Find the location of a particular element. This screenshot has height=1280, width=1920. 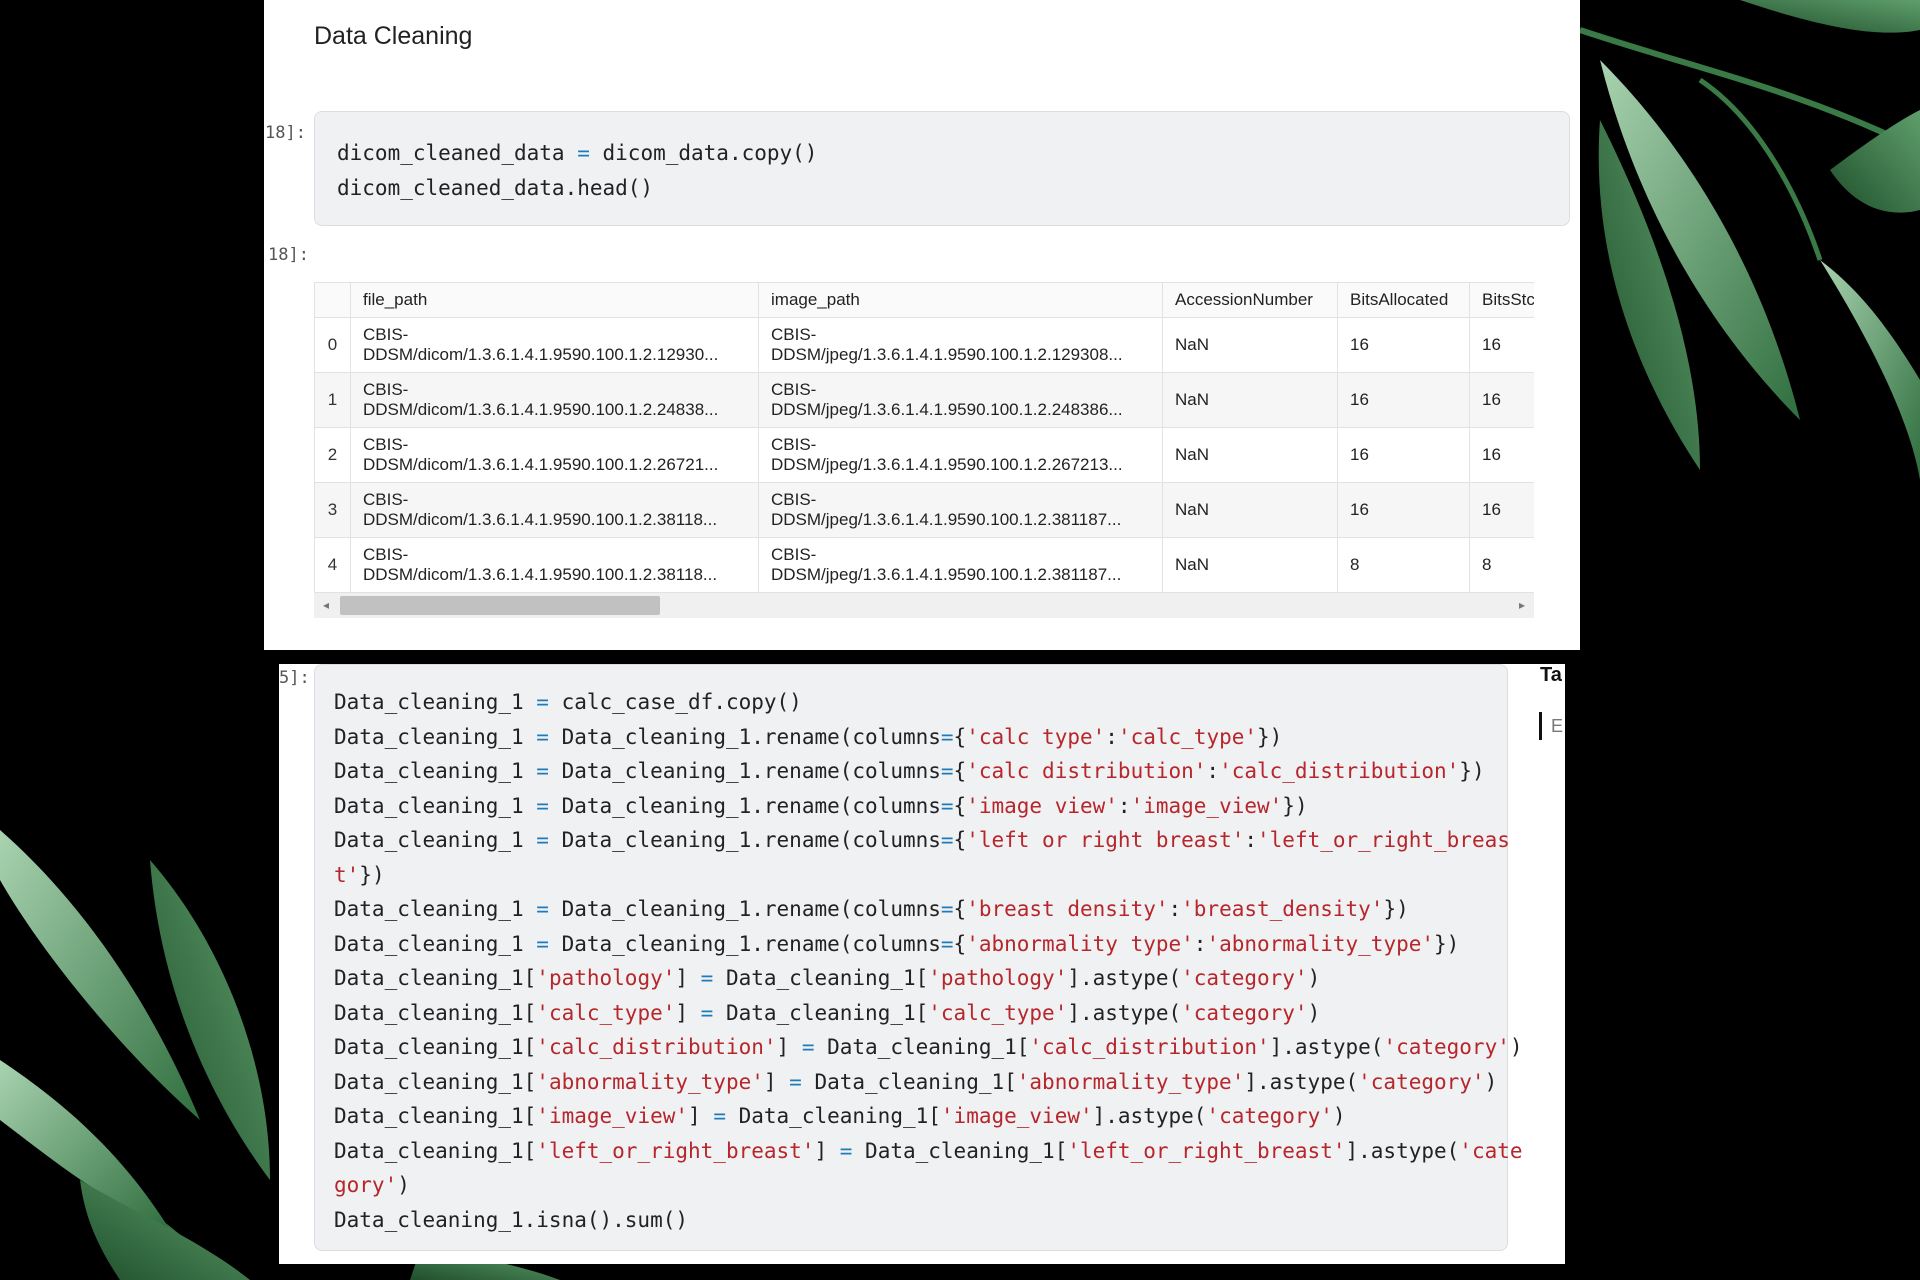

code-string: 'breast density' is located at coordinates (1067, 909).